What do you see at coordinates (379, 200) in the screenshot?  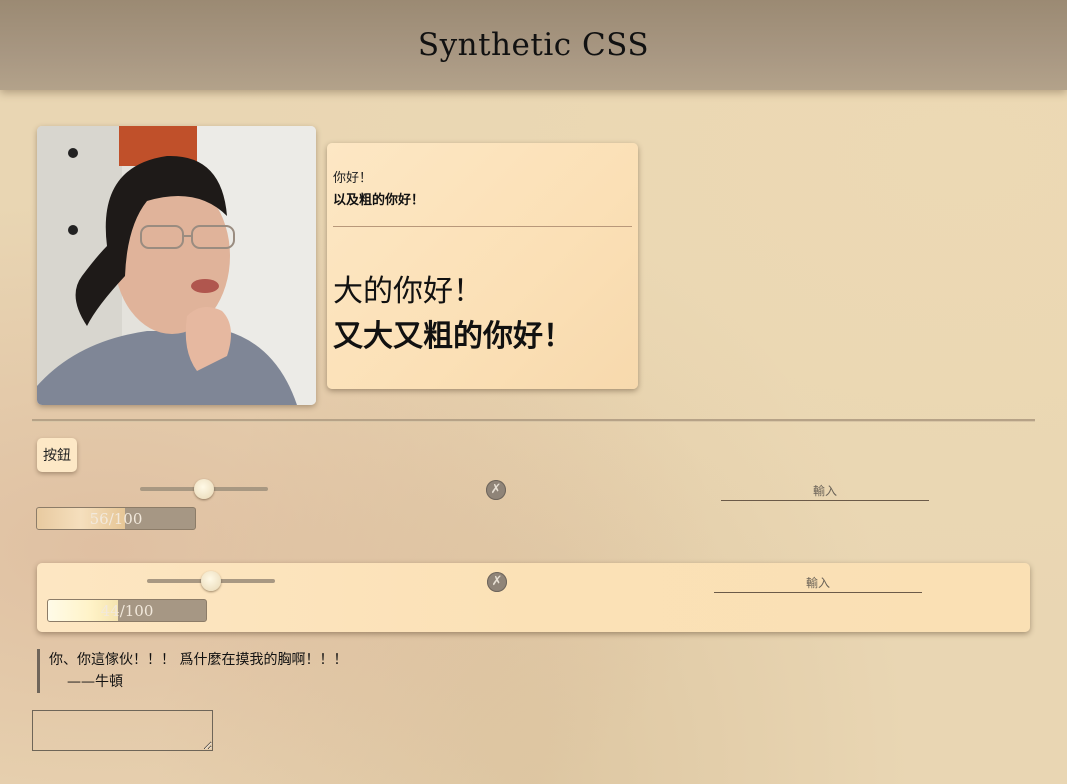 I see `greeting-bold-text: 以及粗的你好！` at bounding box center [379, 200].